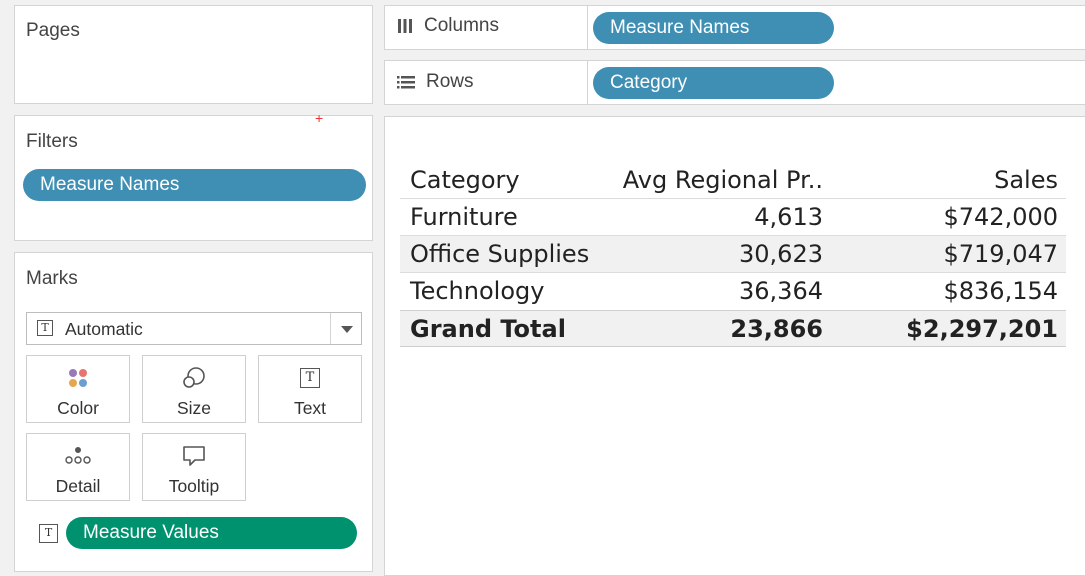 The height and width of the screenshot is (576, 1085). Describe the element at coordinates (319, 118) in the screenshot. I see `red-cursor-icon: +` at that location.